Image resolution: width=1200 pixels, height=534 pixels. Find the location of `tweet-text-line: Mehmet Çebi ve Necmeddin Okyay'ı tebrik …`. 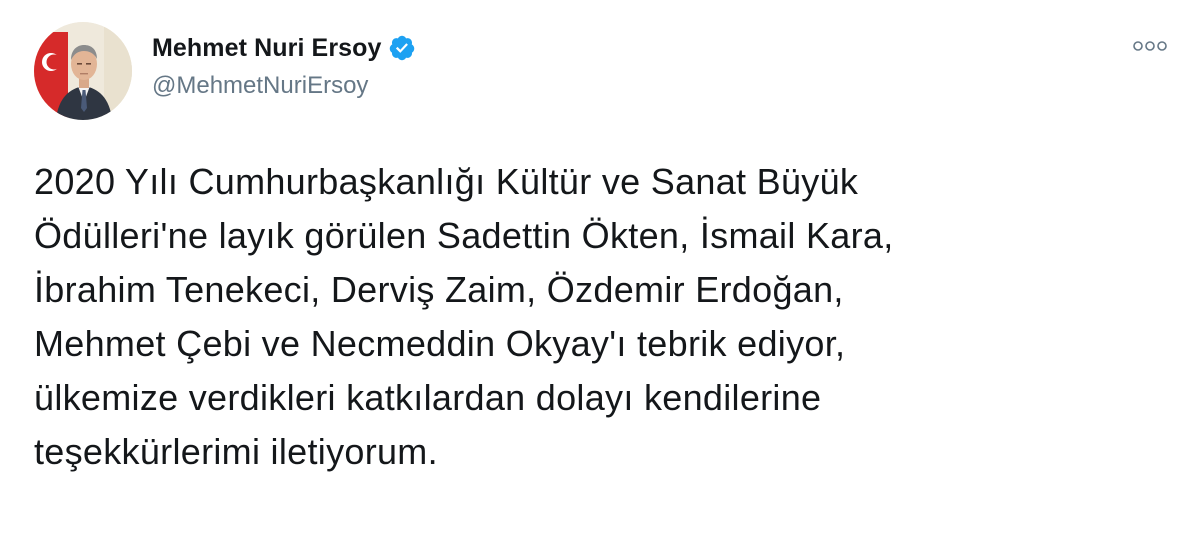

tweet-text-line: Mehmet Çebi ve Necmeddin Okyay'ı tebrik … is located at coordinates (440, 343).